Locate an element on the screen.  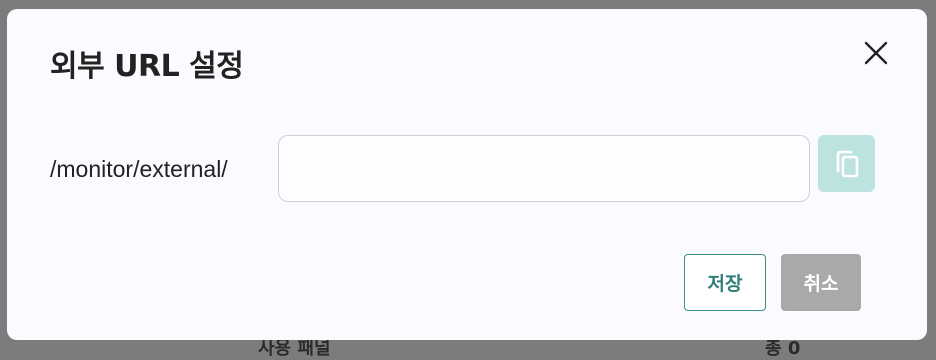
copy-icon is located at coordinates (847, 163).